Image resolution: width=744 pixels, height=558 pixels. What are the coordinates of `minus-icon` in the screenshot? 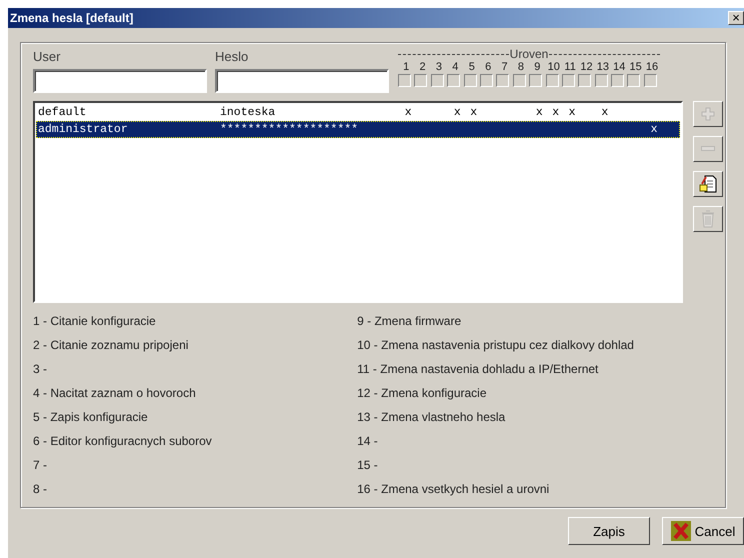 It's located at (708, 149).